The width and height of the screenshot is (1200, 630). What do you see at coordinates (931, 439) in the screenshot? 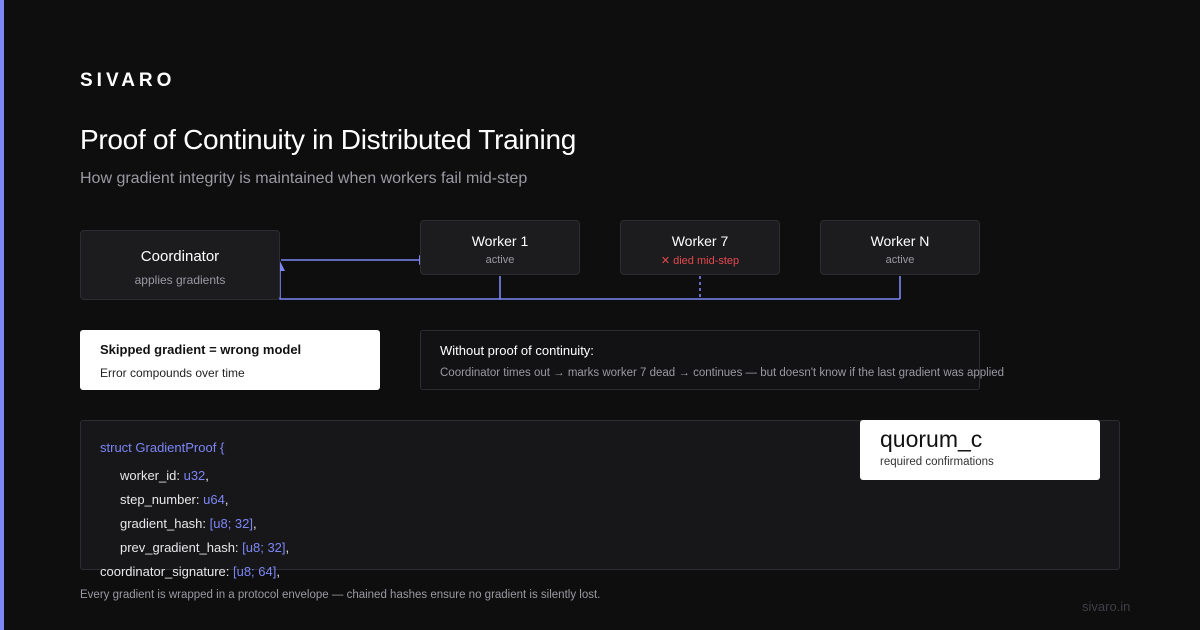
I see `quorum-name: quorum_c` at bounding box center [931, 439].